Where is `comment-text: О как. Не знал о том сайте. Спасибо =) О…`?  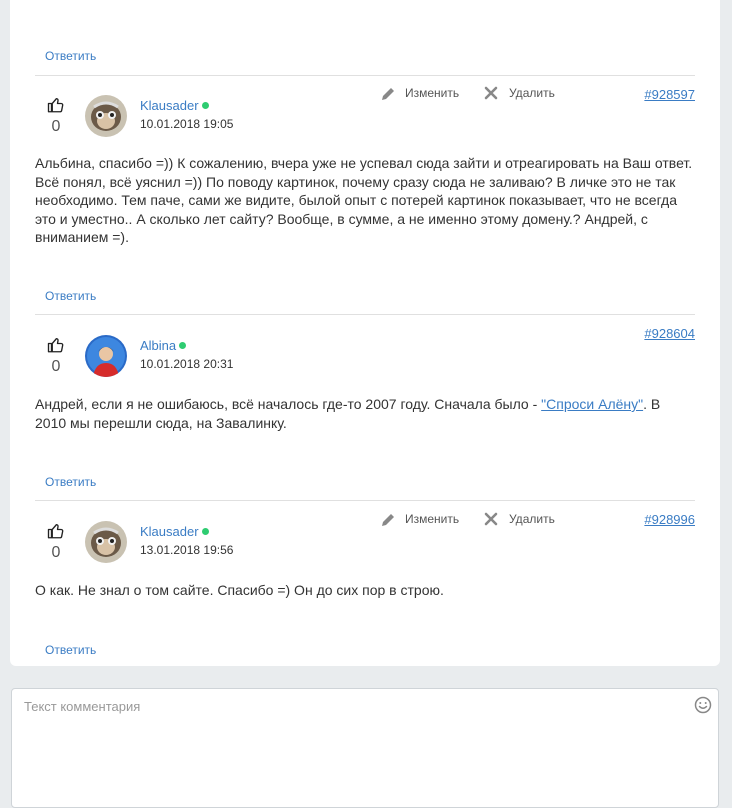
comment-text: О как. Не знал о том сайте. Спасибо =) О… is located at coordinates (239, 590).